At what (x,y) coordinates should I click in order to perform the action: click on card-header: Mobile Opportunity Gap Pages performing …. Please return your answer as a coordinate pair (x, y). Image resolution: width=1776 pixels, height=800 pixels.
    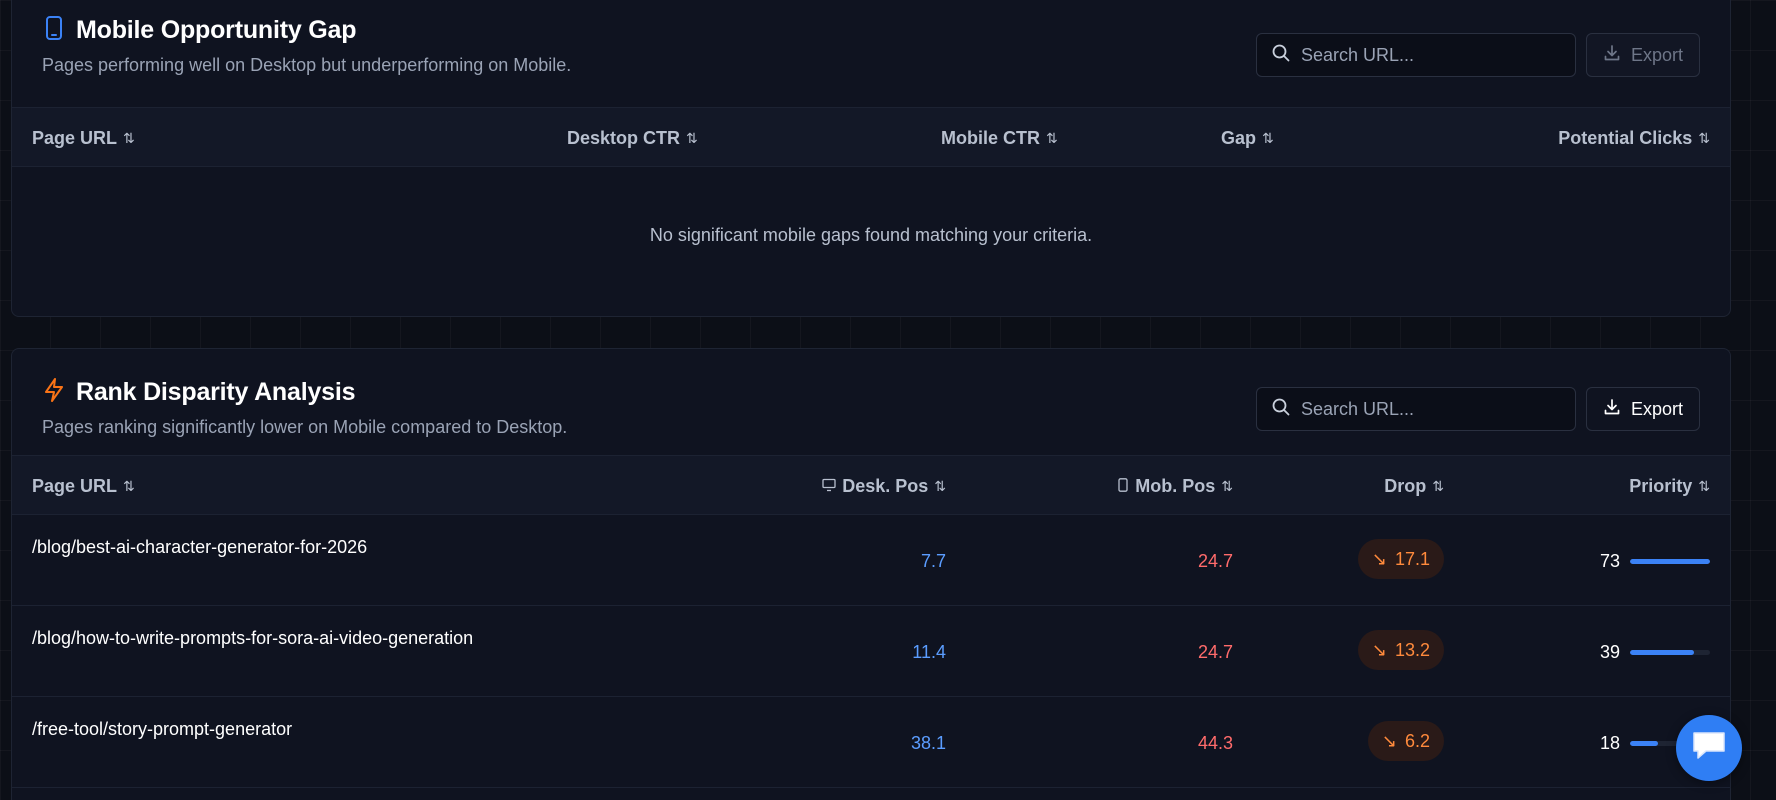
    Looking at the image, I should click on (871, 53).